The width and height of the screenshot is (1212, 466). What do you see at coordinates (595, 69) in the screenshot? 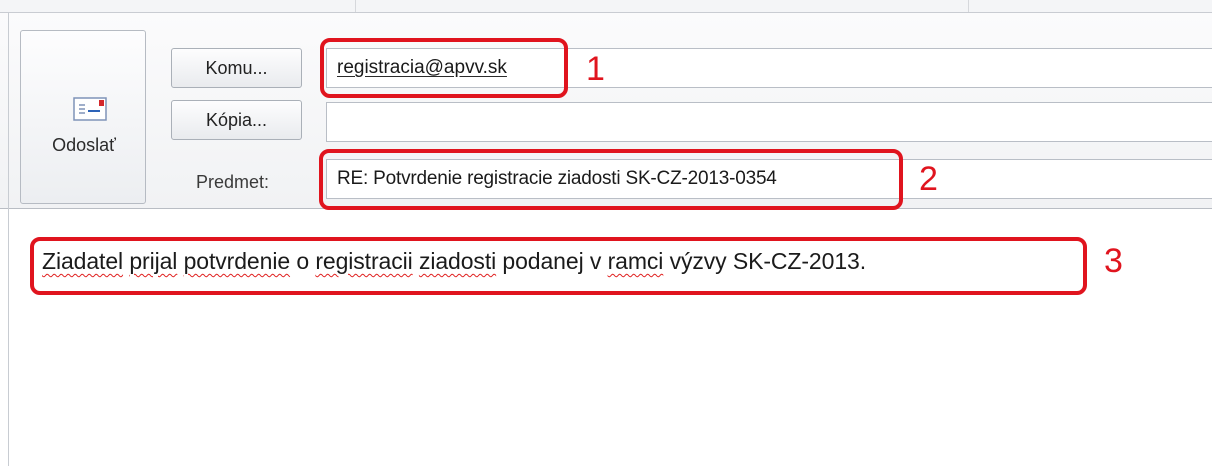
I see `annotation-number-1: 1` at bounding box center [595, 69].